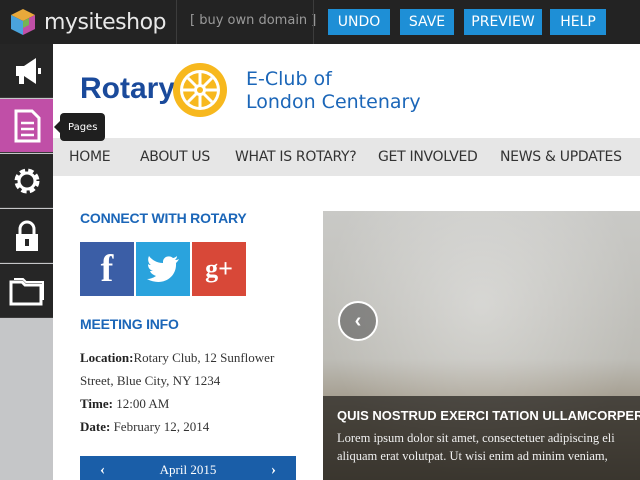 The height and width of the screenshot is (480, 640). I want to click on facebook-button: f, so click(107, 269).